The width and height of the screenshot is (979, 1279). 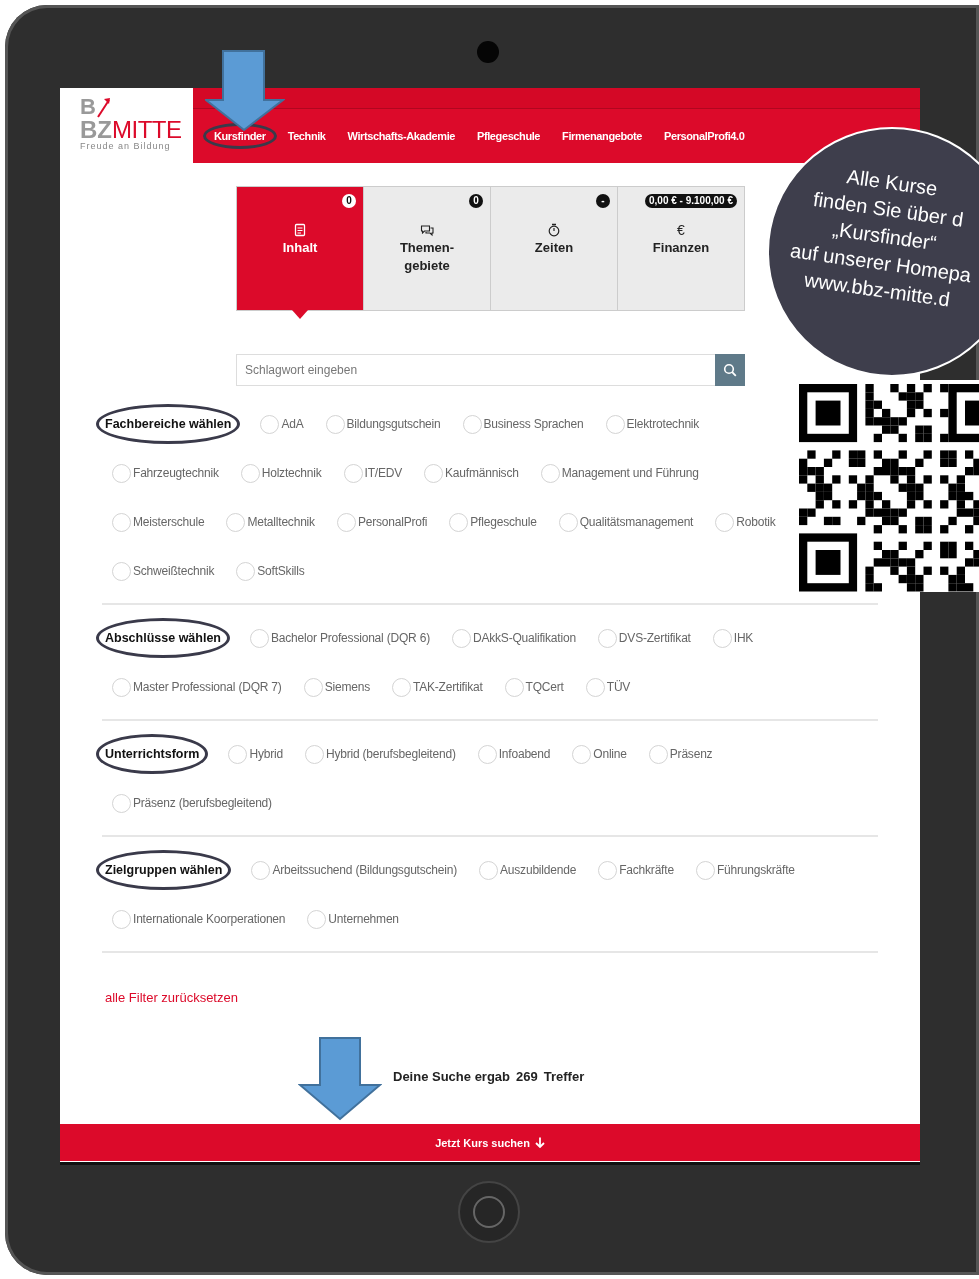 I want to click on radio-option: AdA, so click(x=282, y=424).